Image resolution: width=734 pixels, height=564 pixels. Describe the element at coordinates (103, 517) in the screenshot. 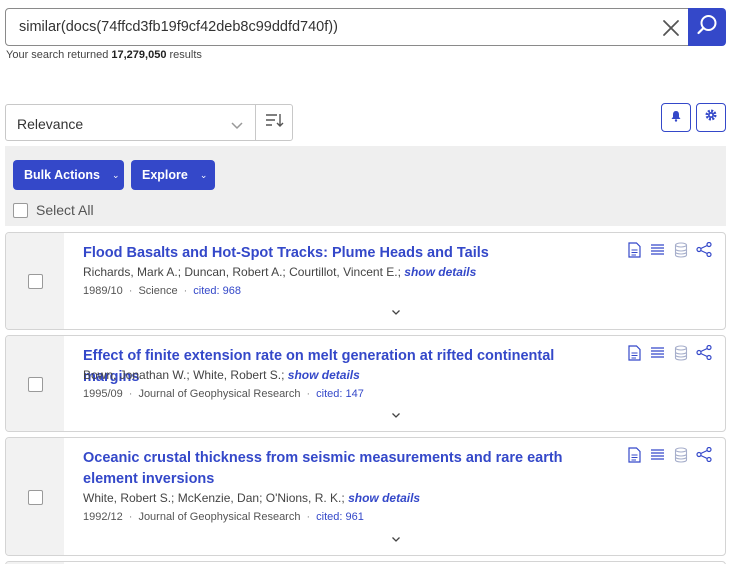

I see `result-date: 1992/12` at that location.